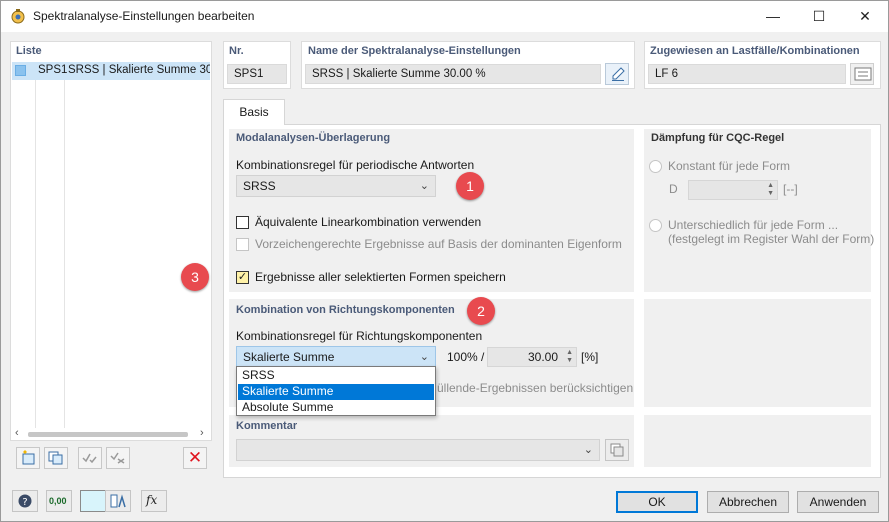  Describe the element at coordinates (93, 501) in the screenshot. I see `color-button` at that location.